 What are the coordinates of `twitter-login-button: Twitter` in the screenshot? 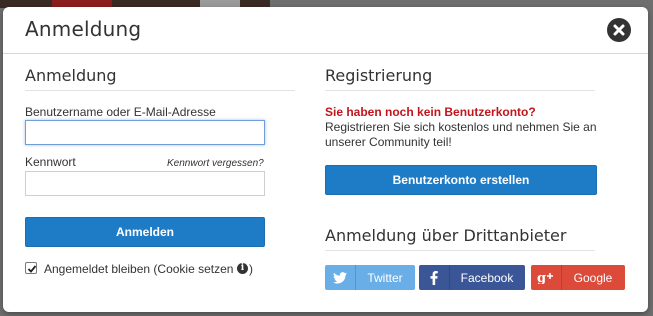 It's located at (370, 277).